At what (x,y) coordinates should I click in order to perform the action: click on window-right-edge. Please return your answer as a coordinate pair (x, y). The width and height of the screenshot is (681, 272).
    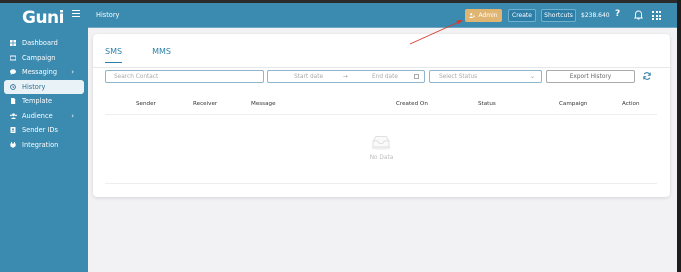
    Looking at the image, I should click on (679, 136).